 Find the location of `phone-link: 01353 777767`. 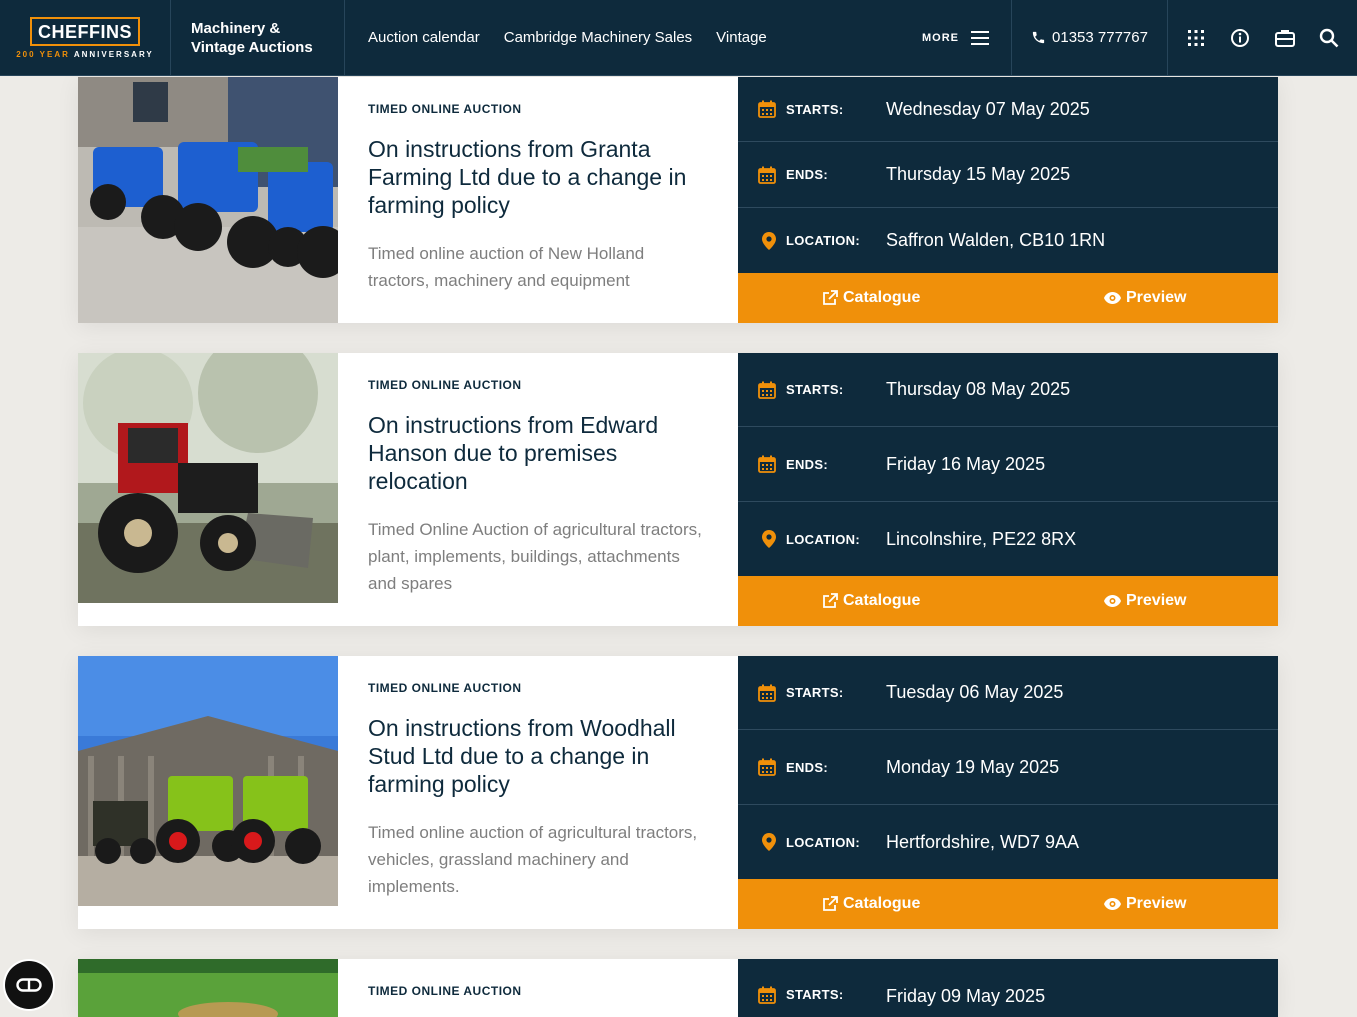

phone-link: 01353 777767 is located at coordinates (1089, 37).